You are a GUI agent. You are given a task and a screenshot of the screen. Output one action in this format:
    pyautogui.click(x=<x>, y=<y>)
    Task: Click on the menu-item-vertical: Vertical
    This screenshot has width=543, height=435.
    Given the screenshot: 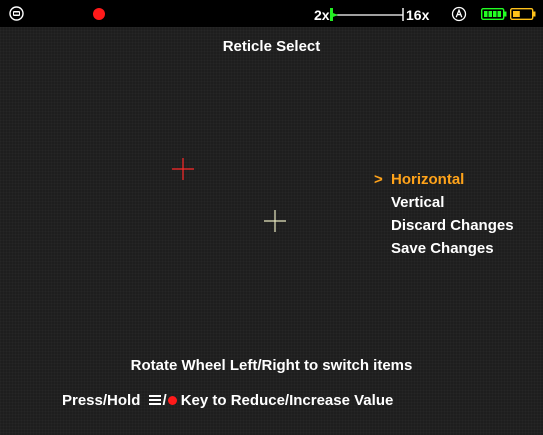 What is the action you would take?
    pyautogui.click(x=444, y=202)
    